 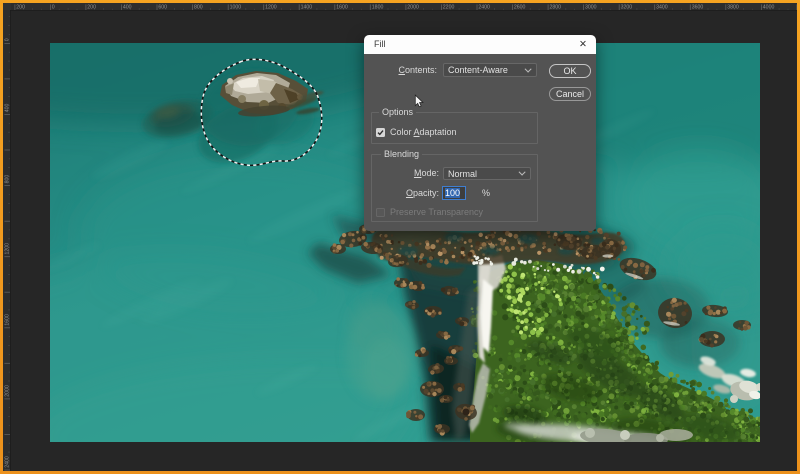 What do you see at coordinates (162, 8) in the screenshot?
I see `svg-text: 600` at bounding box center [162, 8].